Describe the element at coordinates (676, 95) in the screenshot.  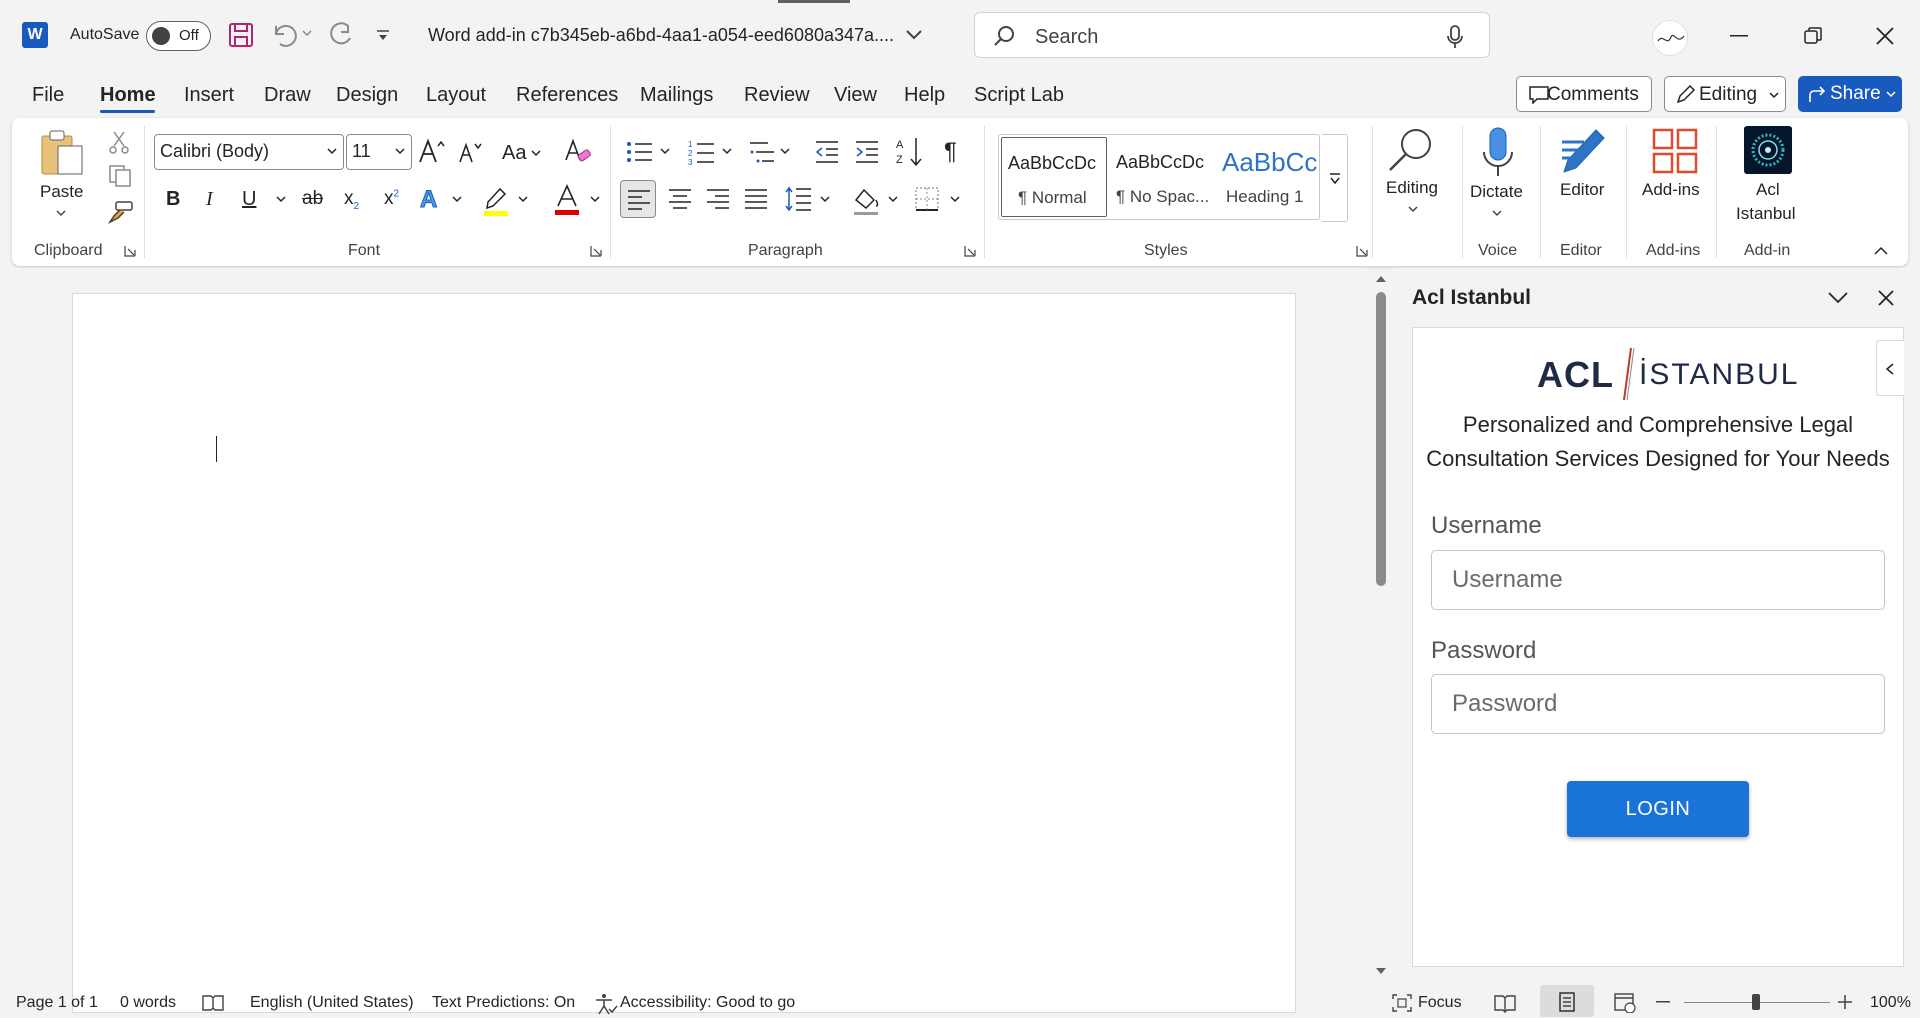
I see `tab-mailings: Mailings` at that location.